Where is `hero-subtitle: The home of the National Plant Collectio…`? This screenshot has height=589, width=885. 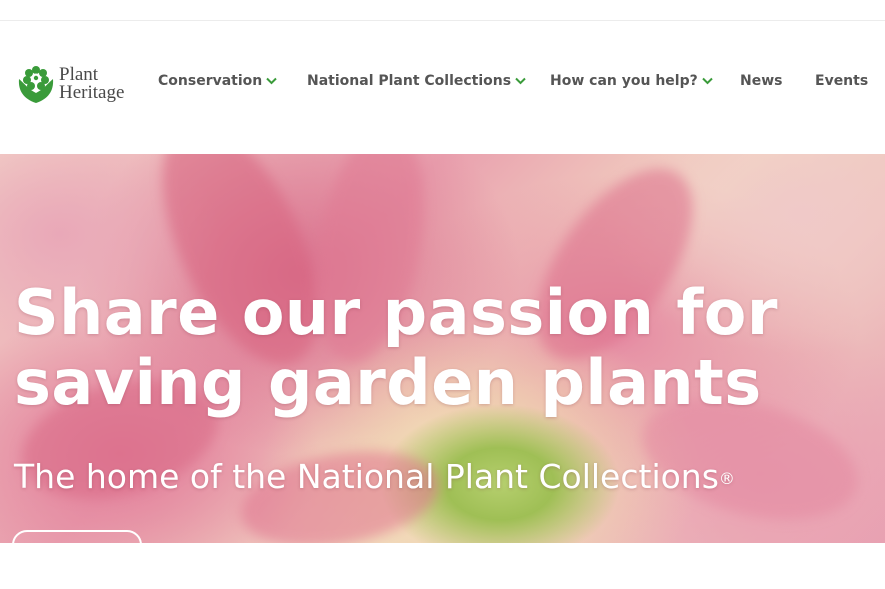
hero-subtitle: The home of the National Plant Collectio… is located at coordinates (374, 477).